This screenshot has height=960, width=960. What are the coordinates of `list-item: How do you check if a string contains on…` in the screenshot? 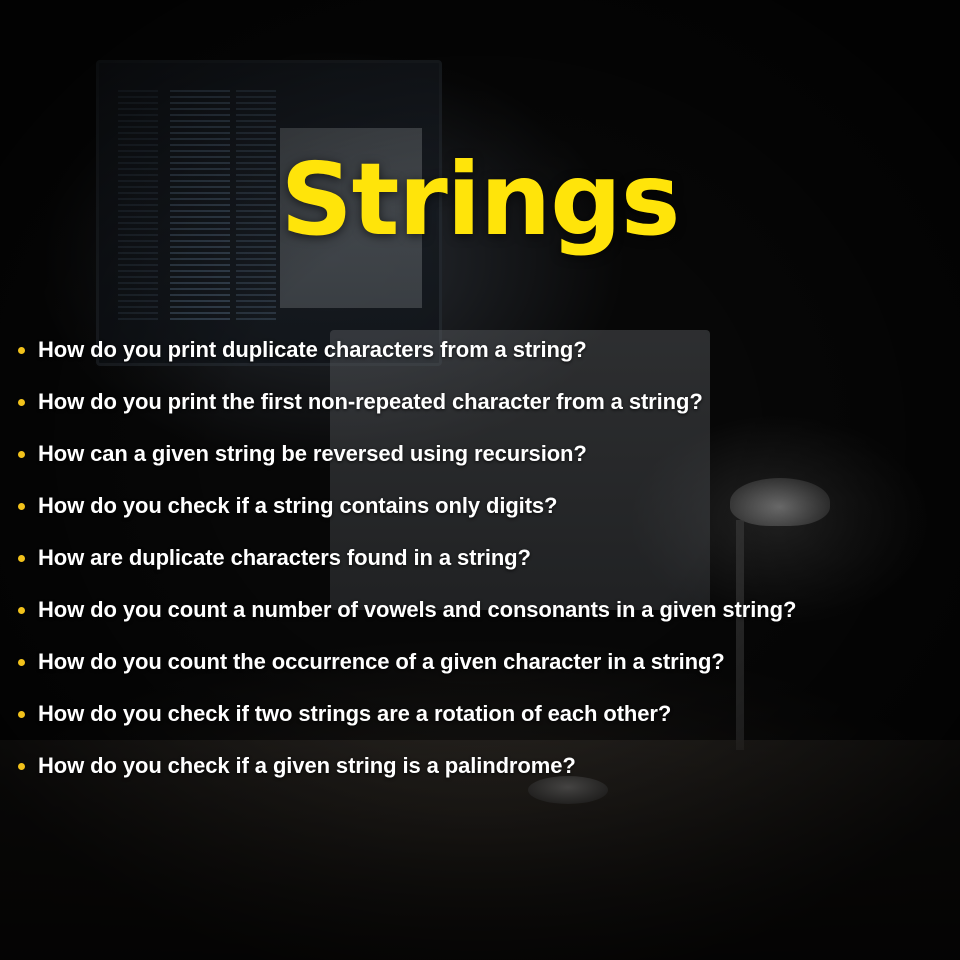 It's located at (488, 506).